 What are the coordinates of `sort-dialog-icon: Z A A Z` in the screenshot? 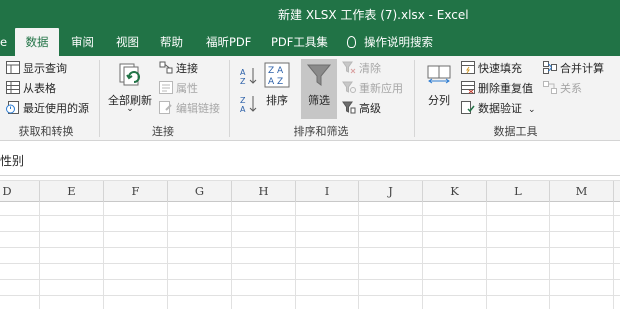 It's located at (277, 75).